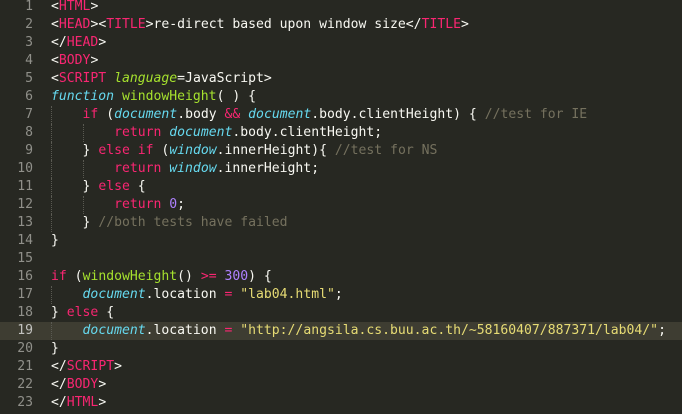 The height and width of the screenshot is (414, 682). Describe the element at coordinates (307, 132) in the screenshot. I see `code-token: .body.clientHeight;` at that location.